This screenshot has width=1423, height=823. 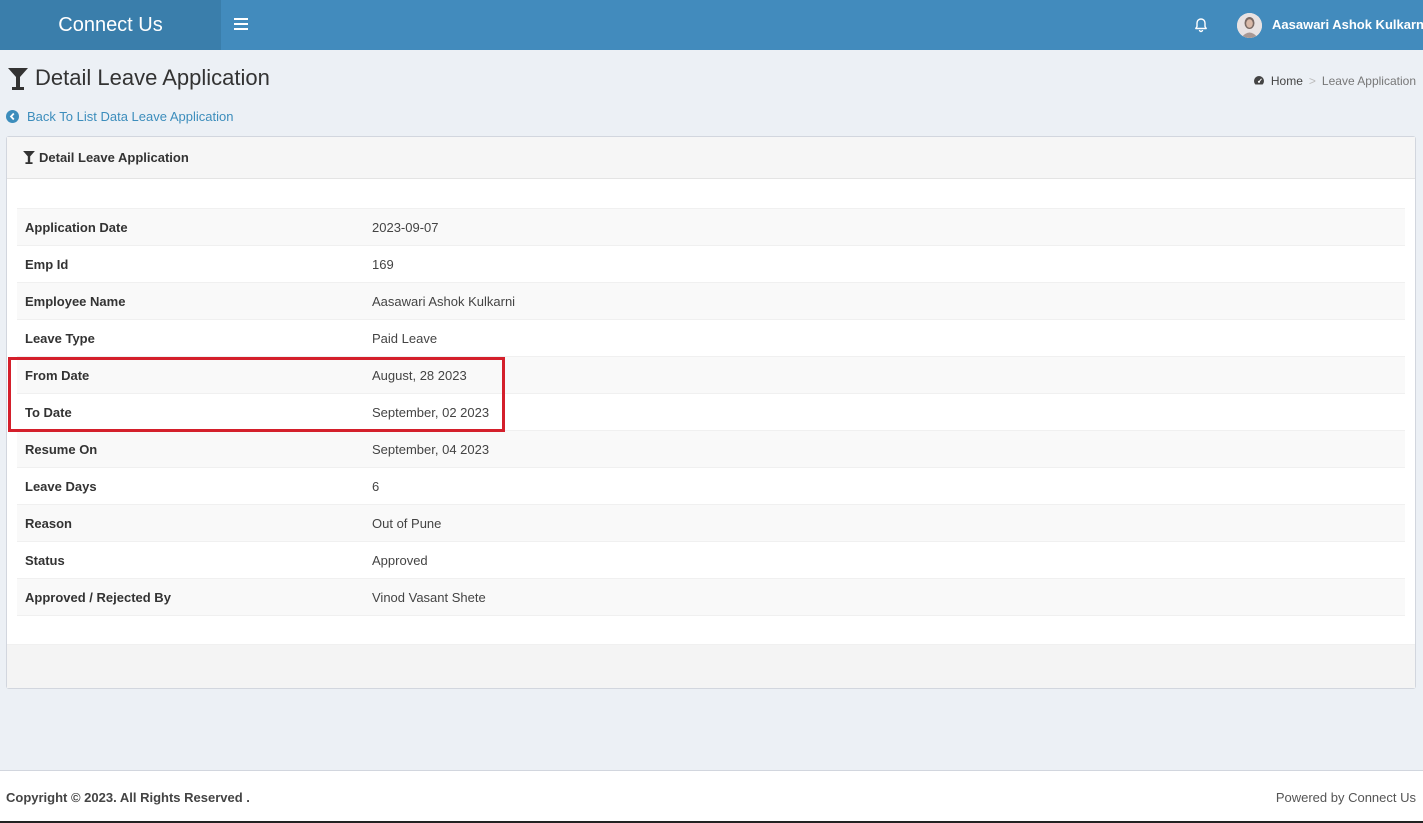 I want to click on brand-logo: Connect Us, so click(x=110, y=25).